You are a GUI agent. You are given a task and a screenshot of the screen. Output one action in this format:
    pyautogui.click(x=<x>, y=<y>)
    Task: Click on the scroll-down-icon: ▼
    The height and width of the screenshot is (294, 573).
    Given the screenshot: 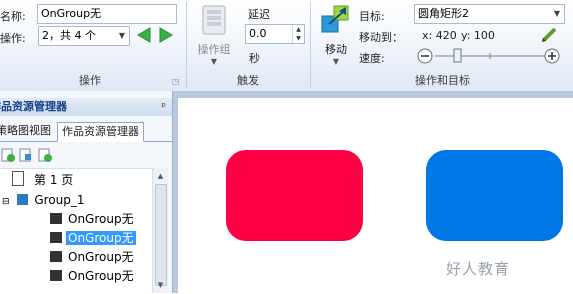 What is the action you would take?
    pyautogui.click(x=160, y=285)
    